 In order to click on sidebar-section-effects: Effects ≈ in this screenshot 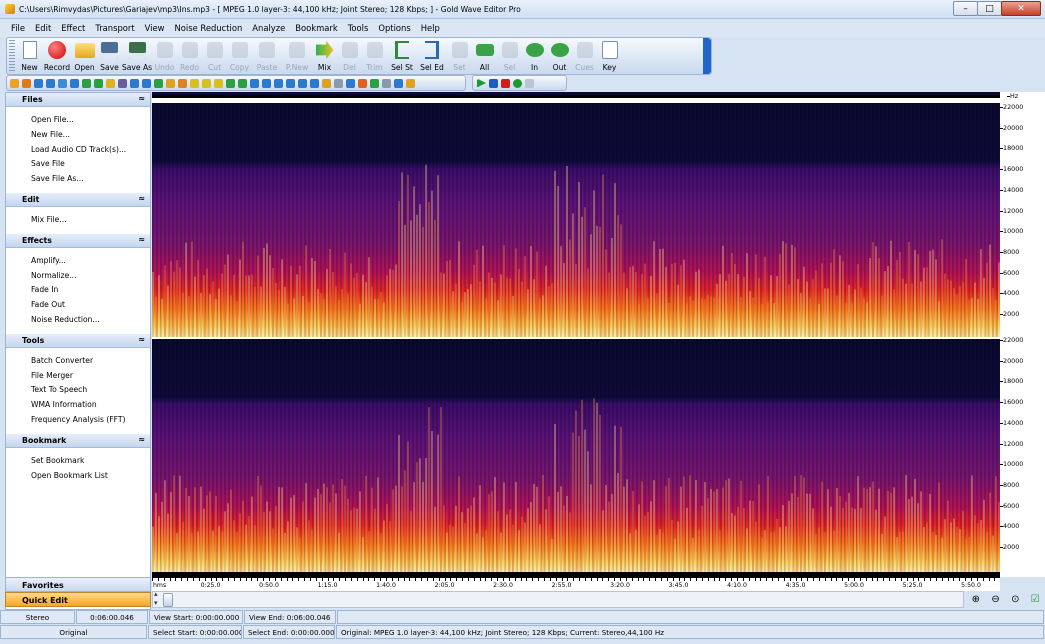, I will do `click(78, 240)`.